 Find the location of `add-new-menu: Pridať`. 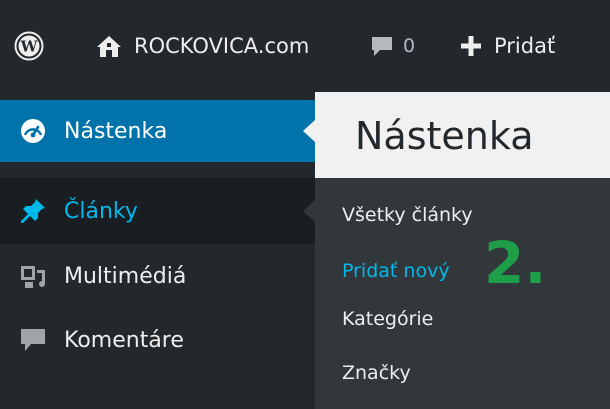

add-new-menu: Pridať is located at coordinates (507, 46).